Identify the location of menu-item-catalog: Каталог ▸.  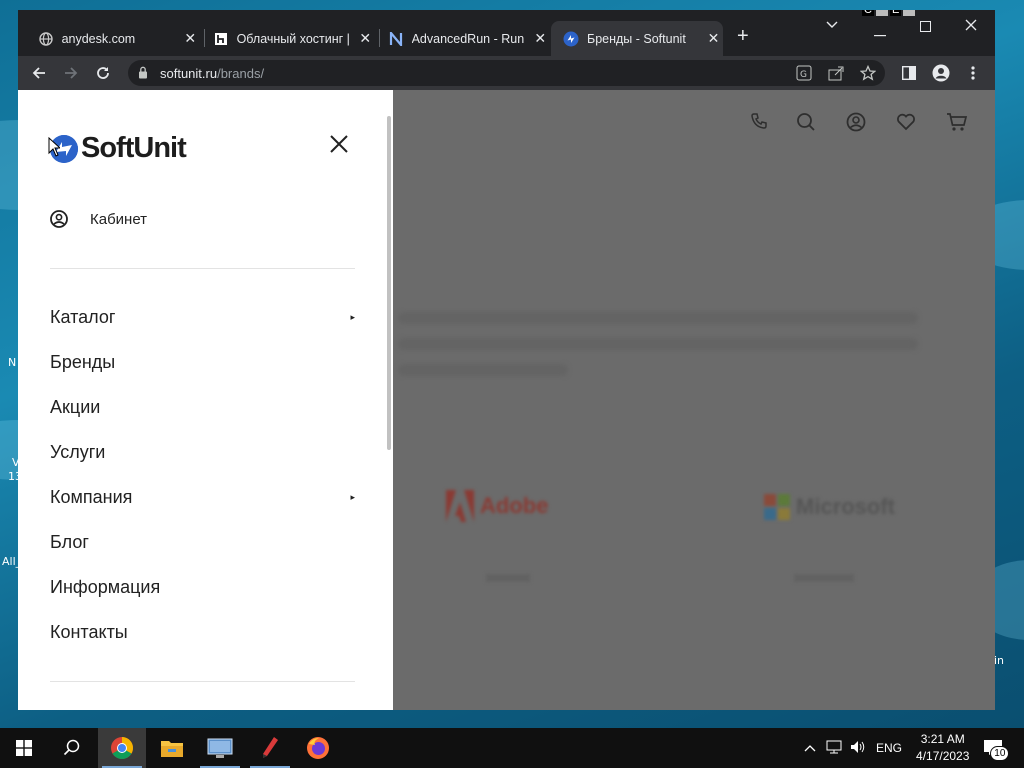
(202, 317).